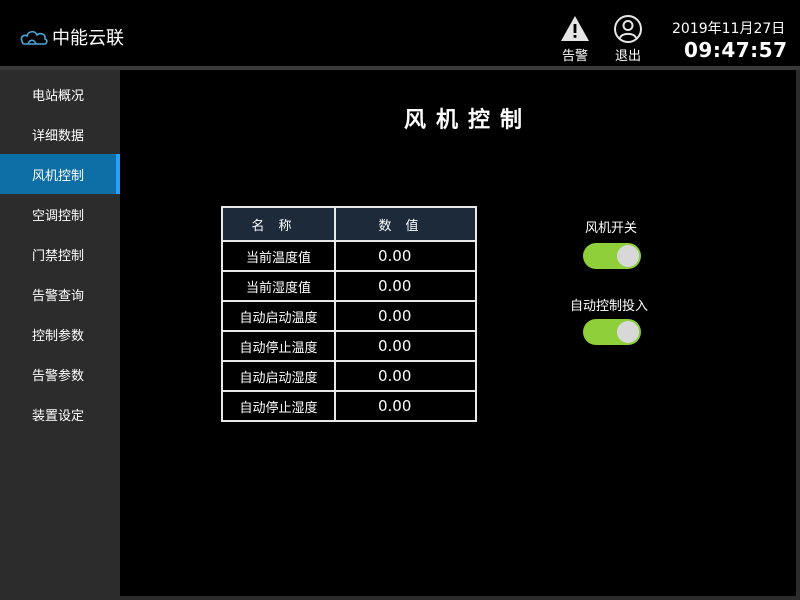  What do you see at coordinates (736, 50) in the screenshot?
I see `time-display: 09:47:57` at bounding box center [736, 50].